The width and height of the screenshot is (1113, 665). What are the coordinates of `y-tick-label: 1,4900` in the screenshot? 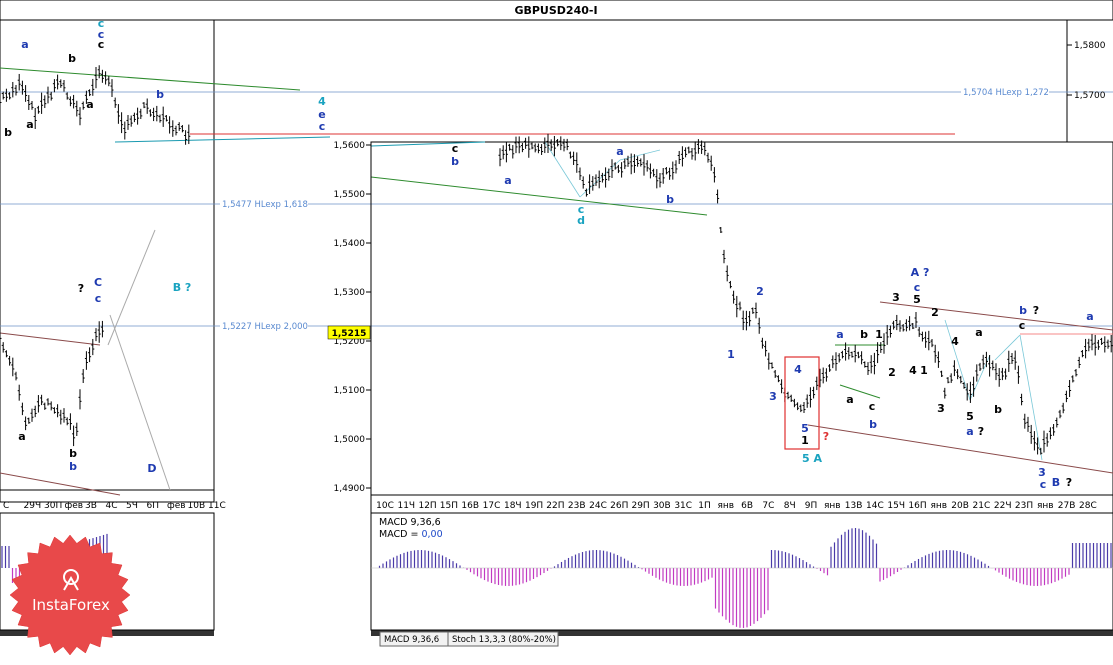 It's located at (350, 489).